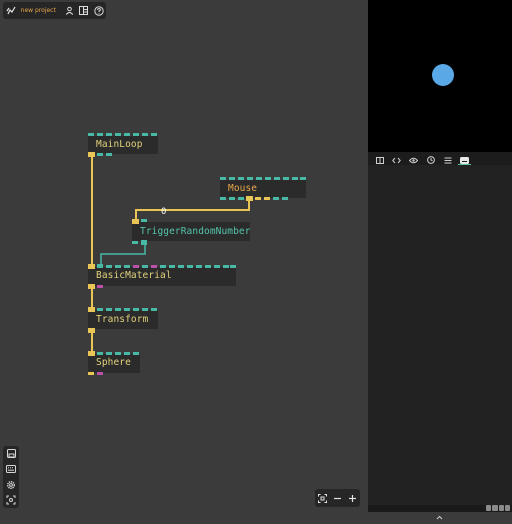  Describe the element at coordinates (114, 364) in the screenshot. I see `node-sphere: Sphere` at that location.